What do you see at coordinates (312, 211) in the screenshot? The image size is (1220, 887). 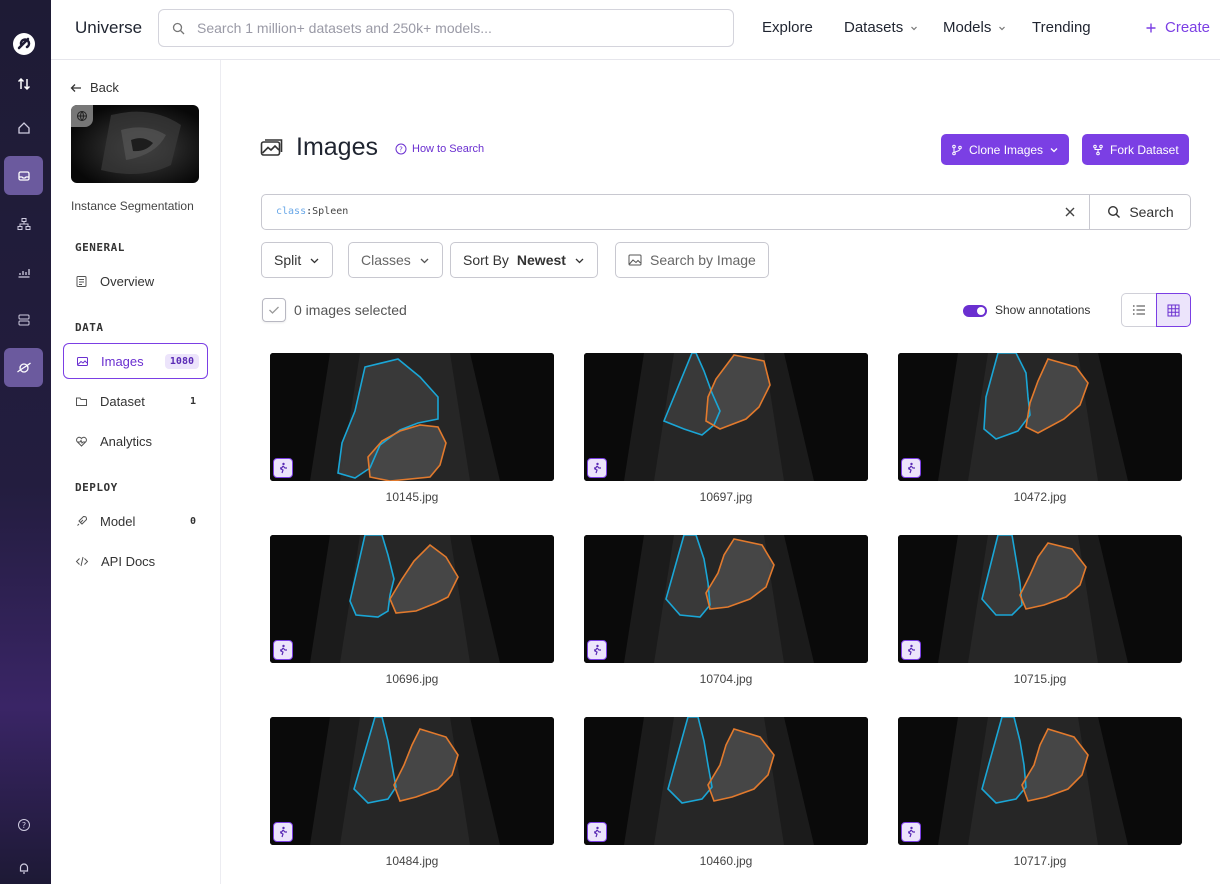 I see `search-query-input: class:Spleen` at bounding box center [312, 211].